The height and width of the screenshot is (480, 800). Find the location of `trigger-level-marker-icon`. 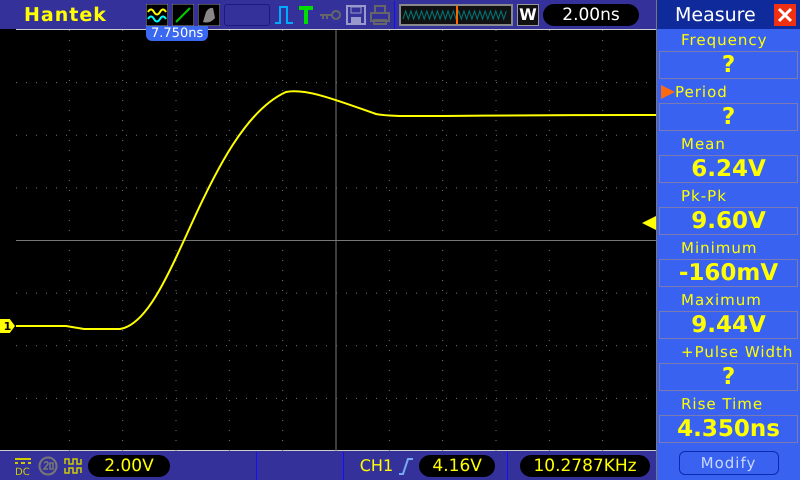

trigger-level-marker-icon is located at coordinates (649, 223).